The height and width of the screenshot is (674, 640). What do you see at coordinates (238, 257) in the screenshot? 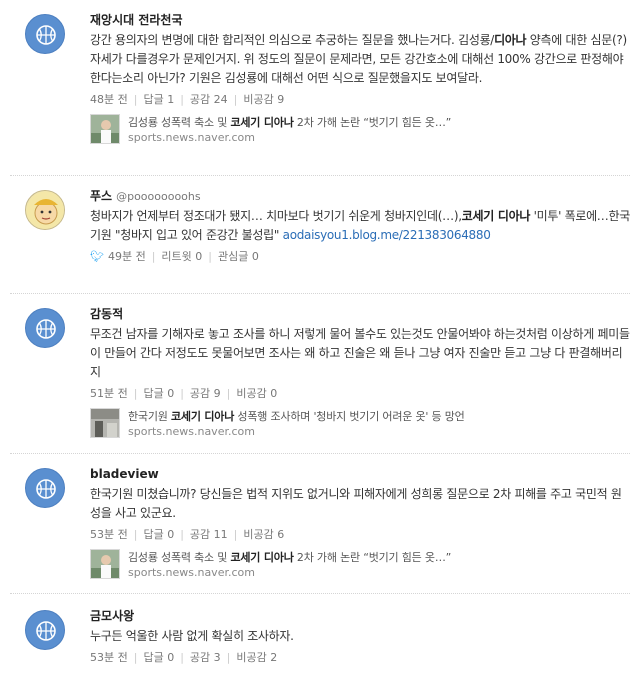
I see `interest-button: 관심글 0` at bounding box center [238, 257].